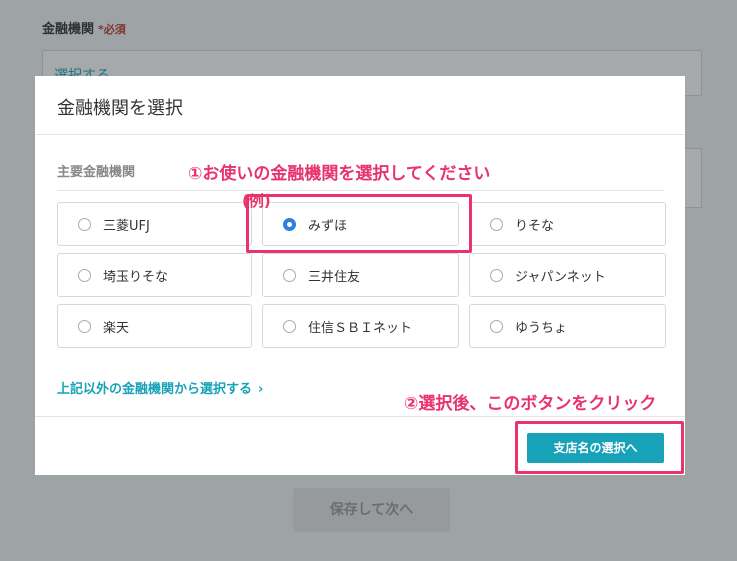 This screenshot has height=561, width=737. What do you see at coordinates (359, 223) in the screenshot?
I see `annotation-highlight-box-option` at bounding box center [359, 223].